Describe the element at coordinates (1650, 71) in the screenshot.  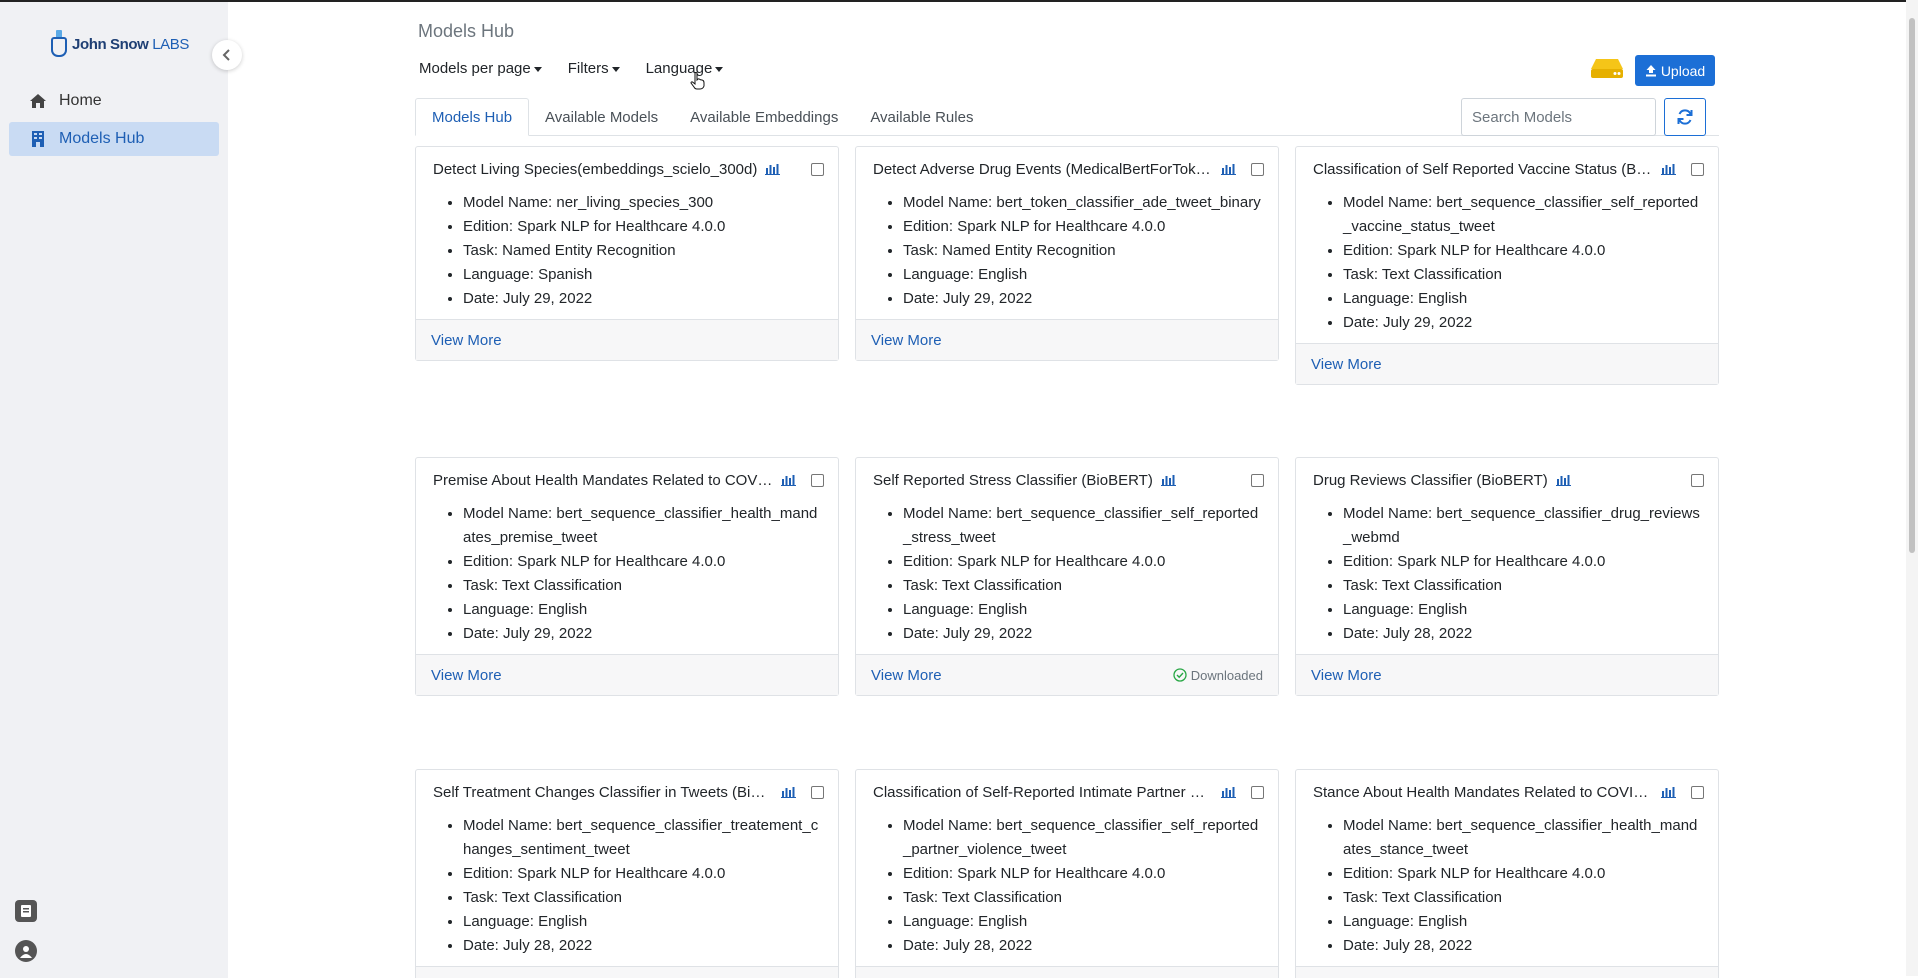
I see `upload-icon` at that location.